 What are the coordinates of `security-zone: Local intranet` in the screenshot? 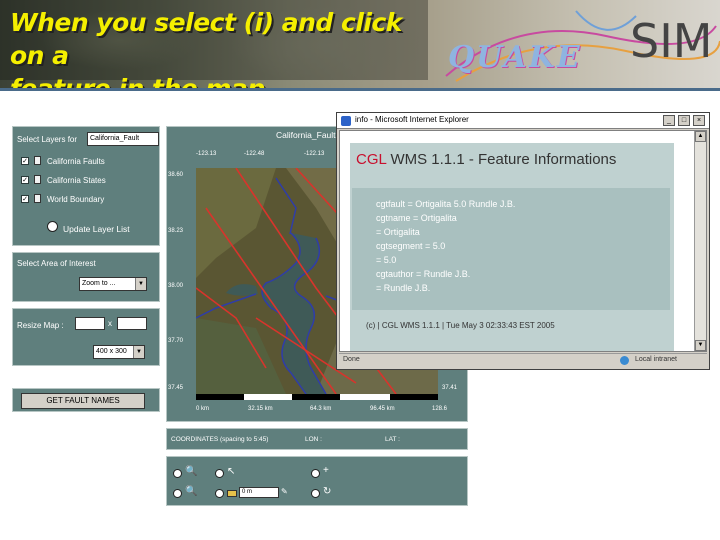 It's located at (655, 359).